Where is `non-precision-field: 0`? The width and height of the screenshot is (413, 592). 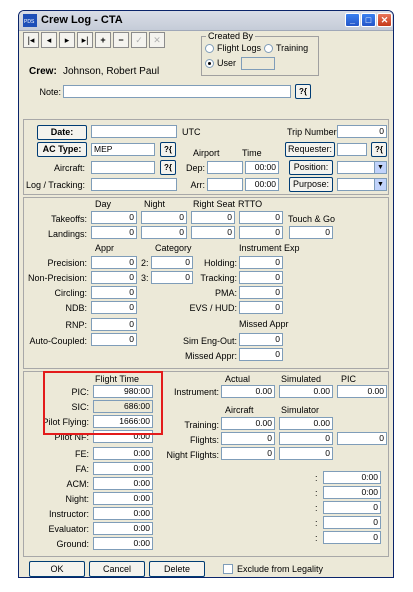
non-precision-field: 0 is located at coordinates (114, 277).